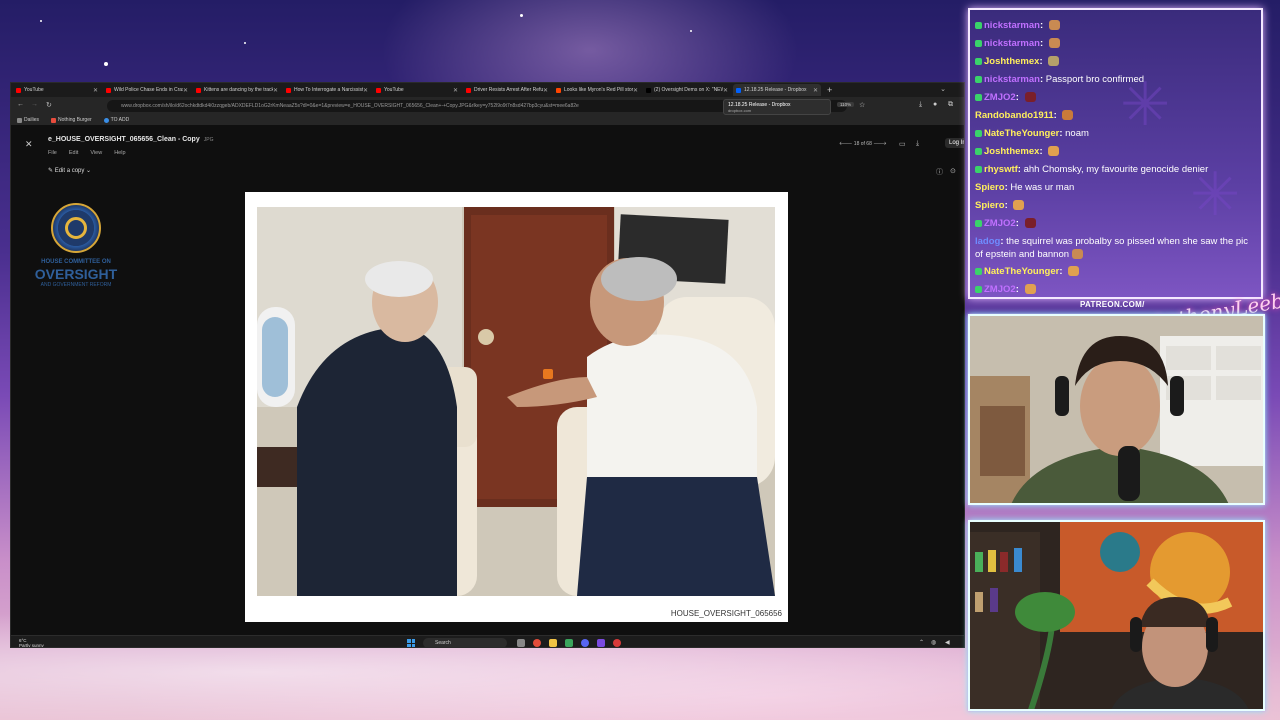 The image size is (1280, 720). I want to click on back-icon: ←, so click(20, 104).